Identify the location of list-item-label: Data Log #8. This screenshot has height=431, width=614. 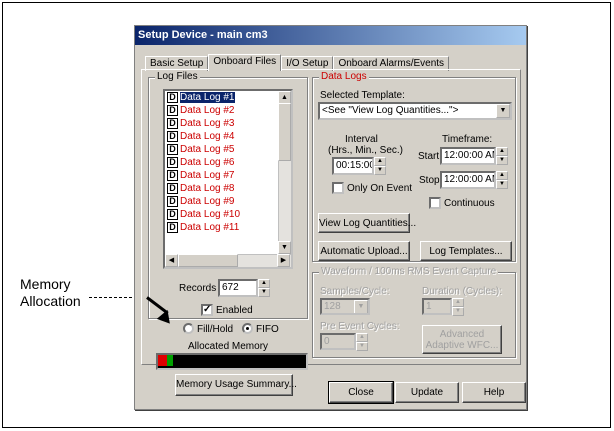
(207, 188).